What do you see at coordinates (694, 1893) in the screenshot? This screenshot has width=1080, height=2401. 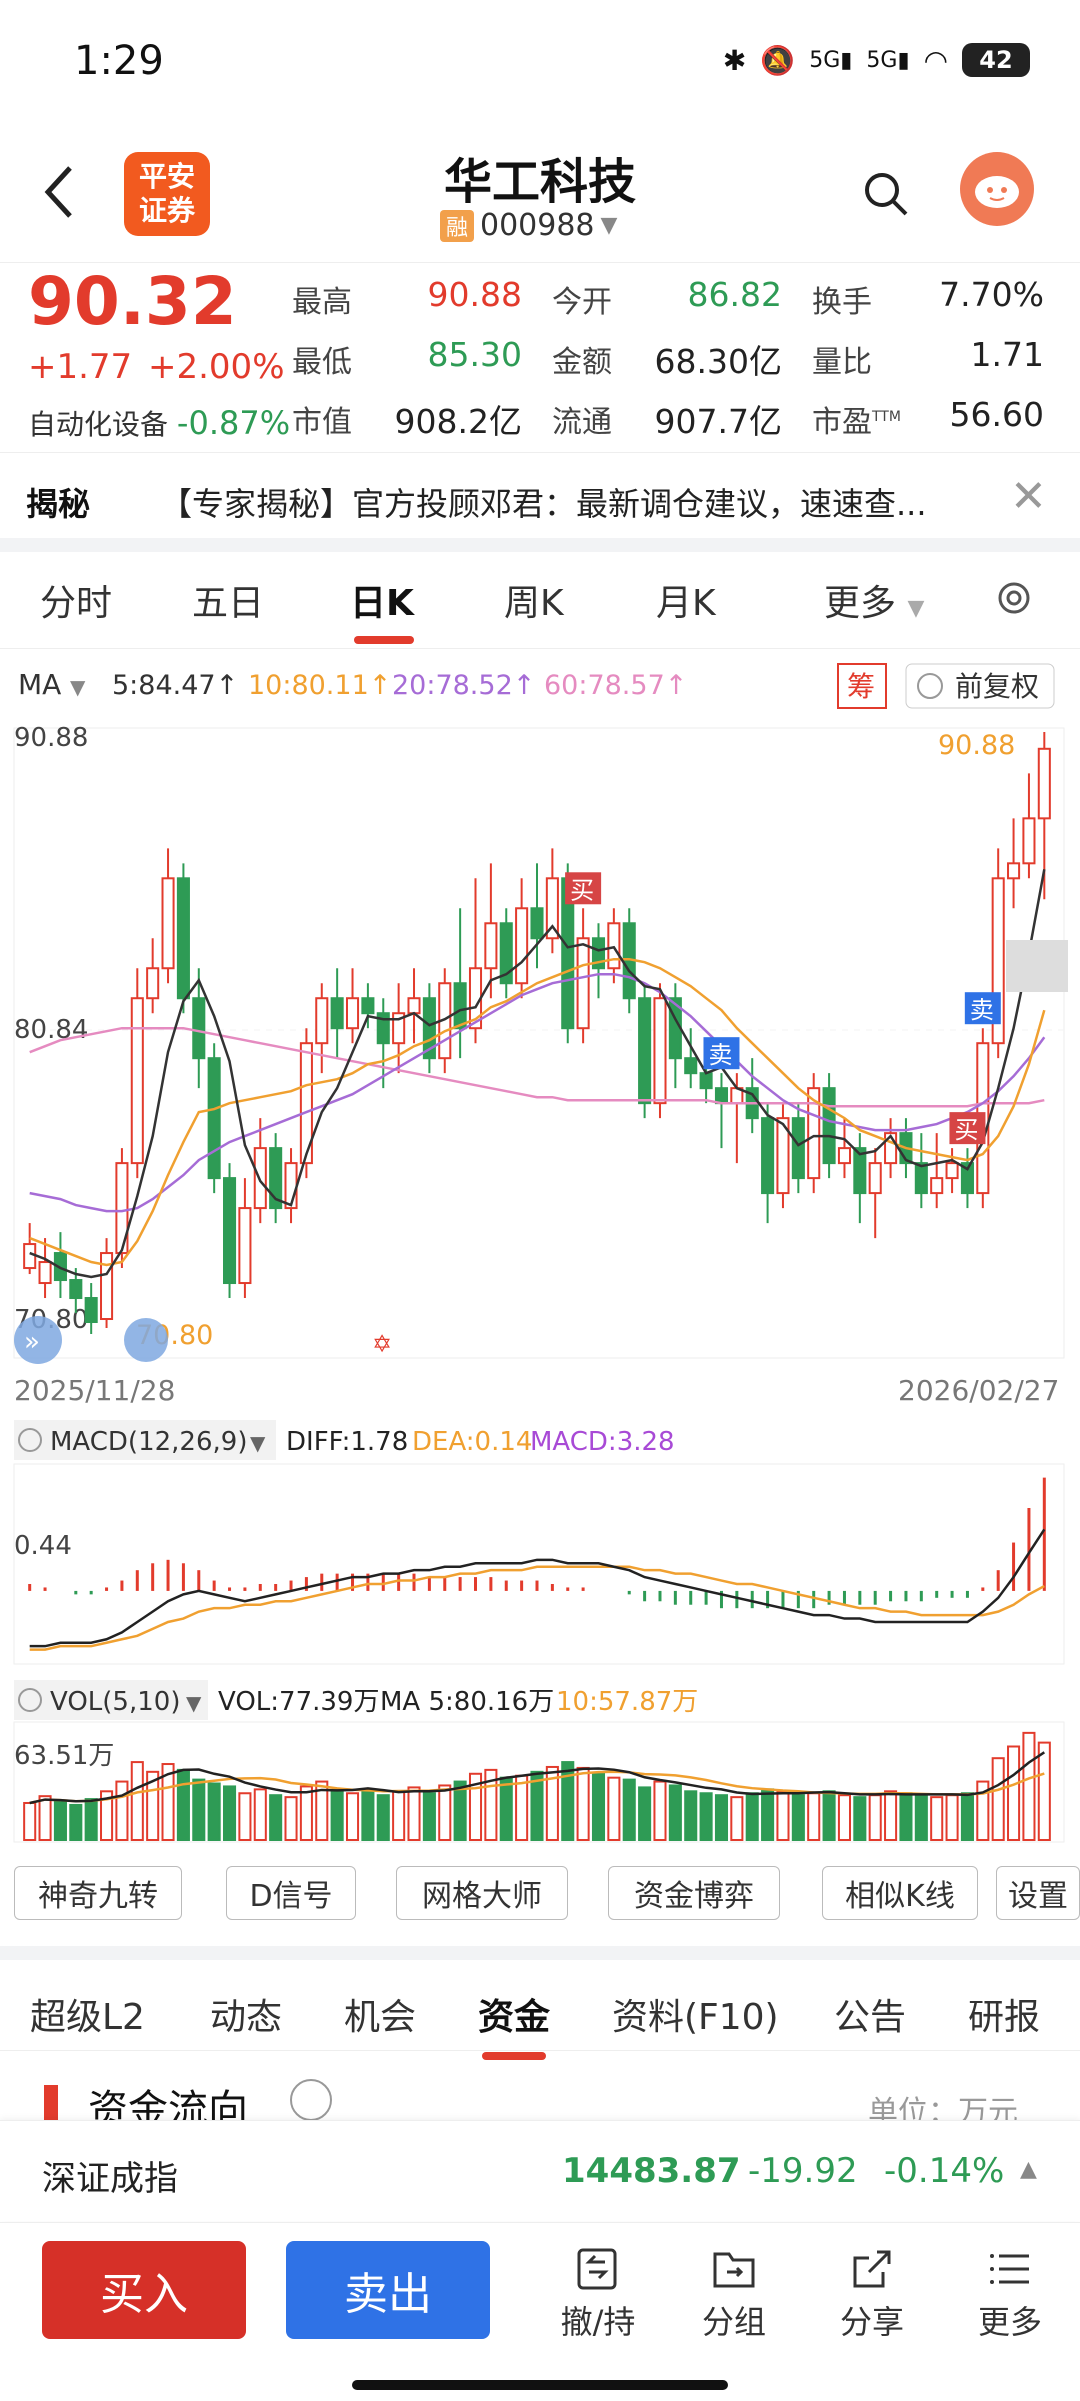 I see `tool-fund-game: 资金博弈` at bounding box center [694, 1893].